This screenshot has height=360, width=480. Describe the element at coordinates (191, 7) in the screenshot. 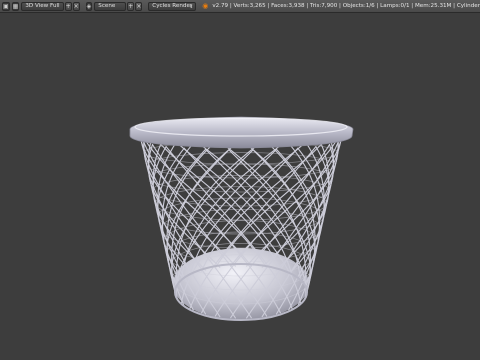

I see `dropdown-arrows-icon: ⬍` at that location.